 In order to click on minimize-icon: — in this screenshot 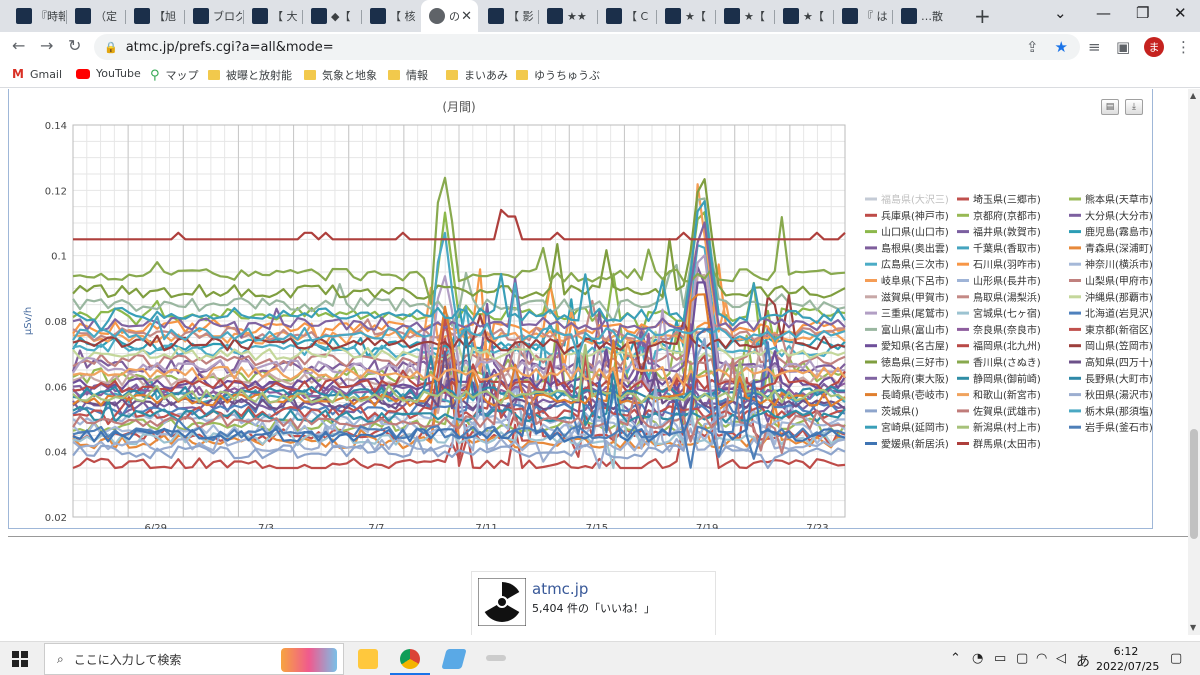, I will do `click(1103, 13)`.